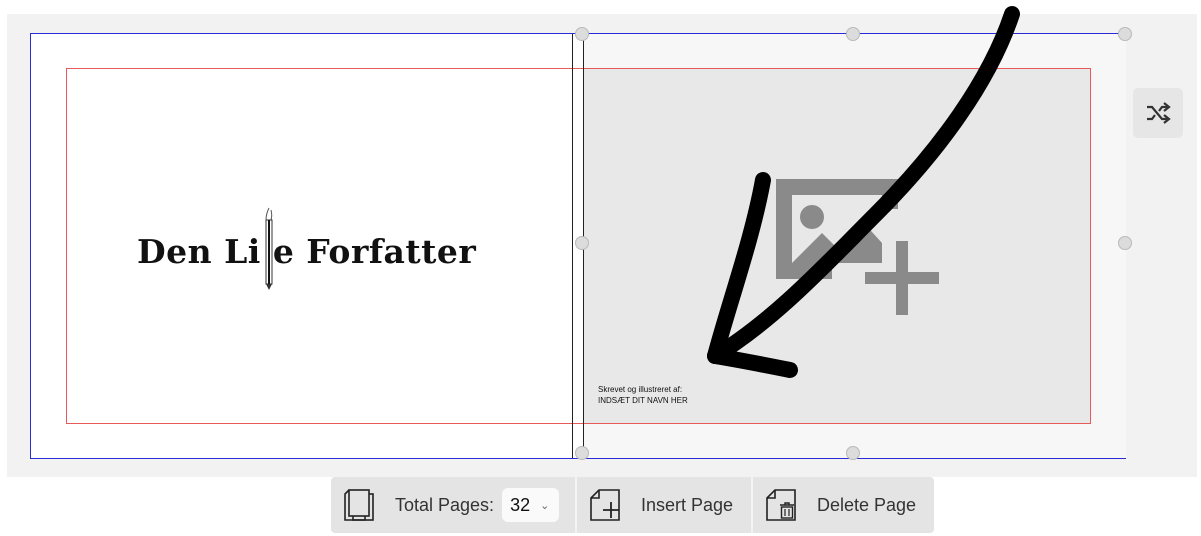 This screenshot has height=536, width=1201. What do you see at coordinates (857, 246) in the screenshot?
I see `image-add-icon` at bounding box center [857, 246].